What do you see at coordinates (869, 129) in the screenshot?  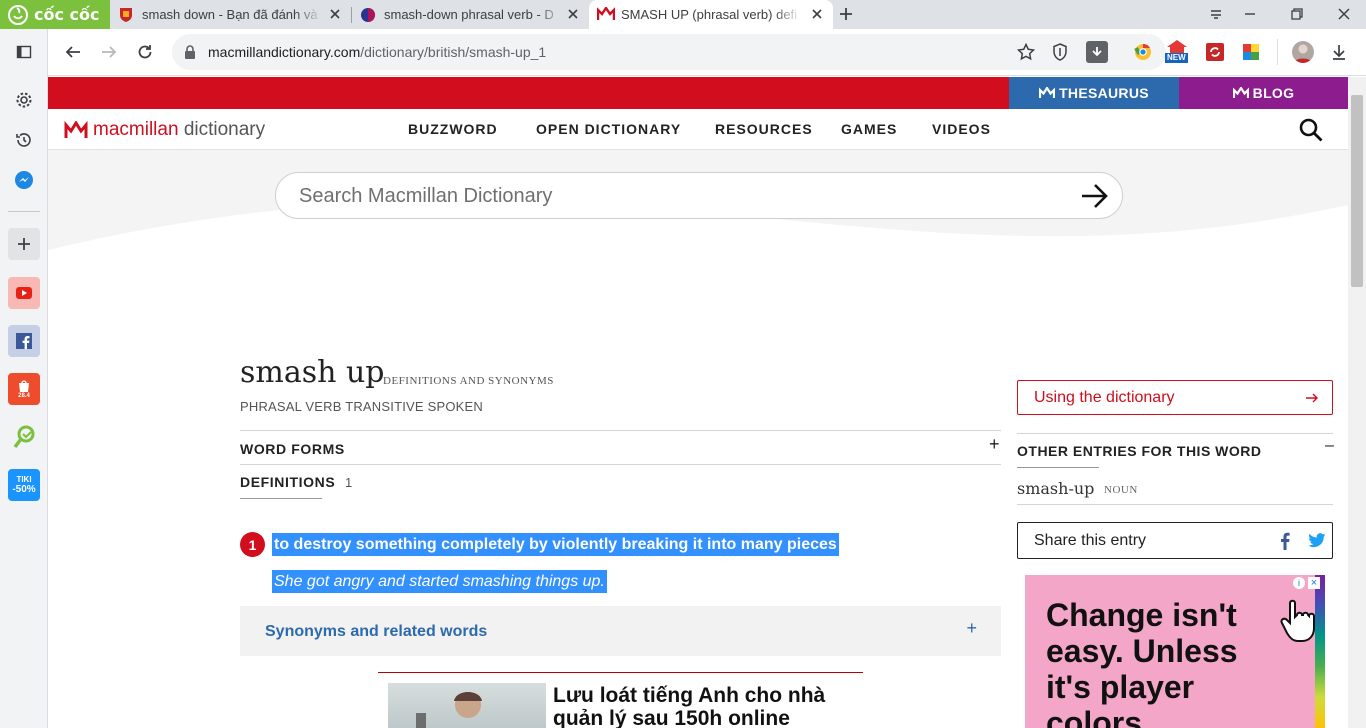 I see `nav-games: GAMES` at bounding box center [869, 129].